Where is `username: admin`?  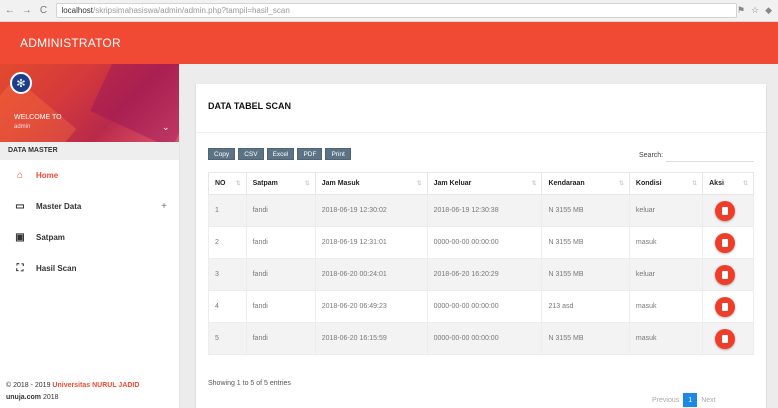
username: admin is located at coordinates (22, 127).